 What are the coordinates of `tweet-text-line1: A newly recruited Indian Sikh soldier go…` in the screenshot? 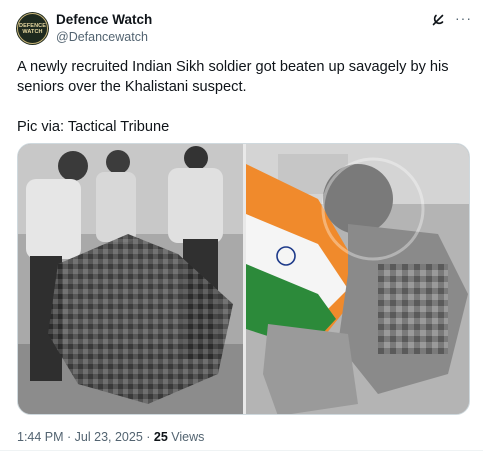 It's located at (233, 77).